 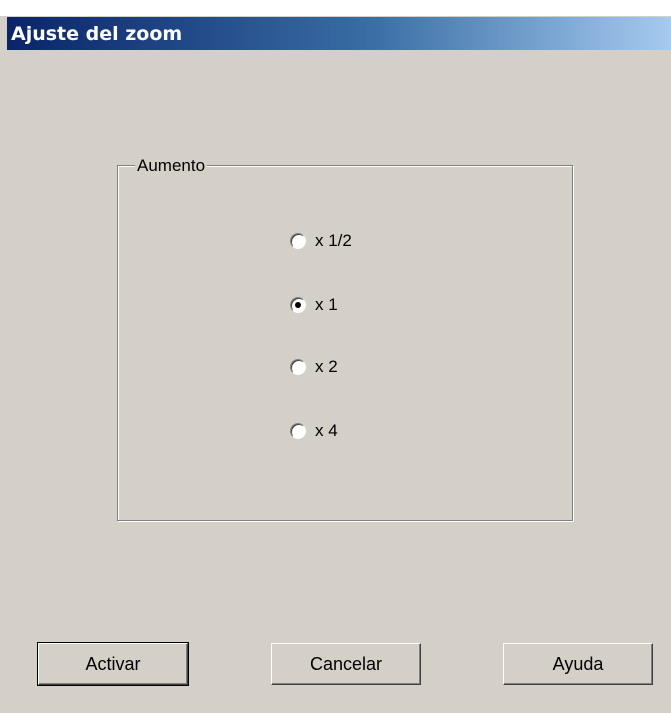 What do you see at coordinates (578, 664) in the screenshot?
I see `help-button: Ayuda` at bounding box center [578, 664].